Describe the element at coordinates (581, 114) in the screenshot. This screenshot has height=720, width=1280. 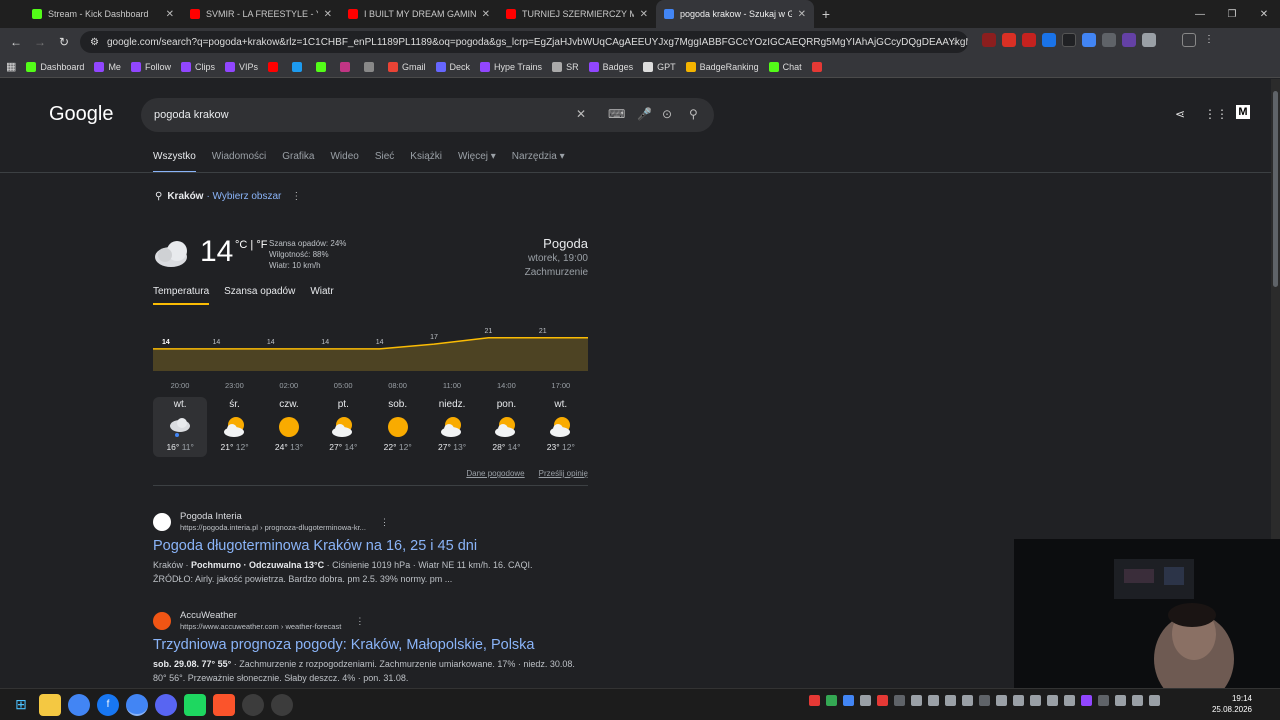
I see `clear-icon: ✕` at that location.